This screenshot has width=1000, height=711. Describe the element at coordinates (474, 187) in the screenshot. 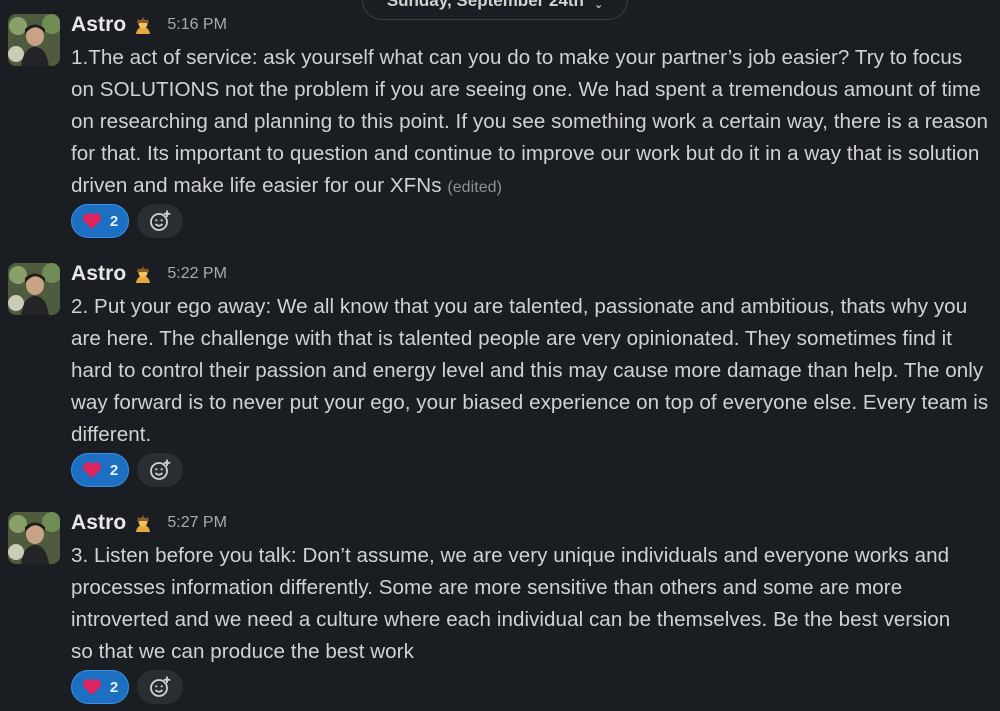

I see `edited-label: (edited)` at that location.